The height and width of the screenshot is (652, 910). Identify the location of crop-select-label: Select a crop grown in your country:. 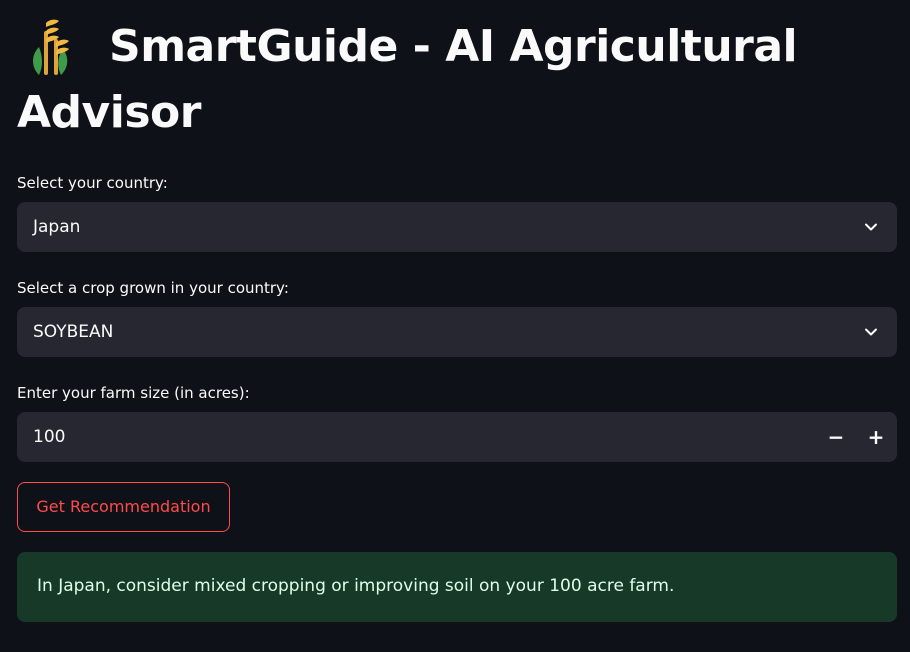
(153, 288).